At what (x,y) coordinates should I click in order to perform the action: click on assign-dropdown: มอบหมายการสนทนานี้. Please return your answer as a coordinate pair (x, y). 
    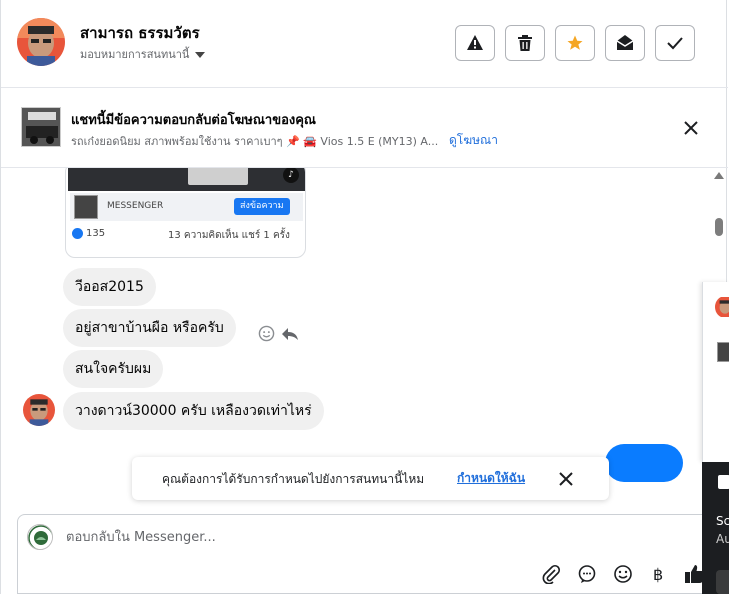
    Looking at the image, I should click on (143, 54).